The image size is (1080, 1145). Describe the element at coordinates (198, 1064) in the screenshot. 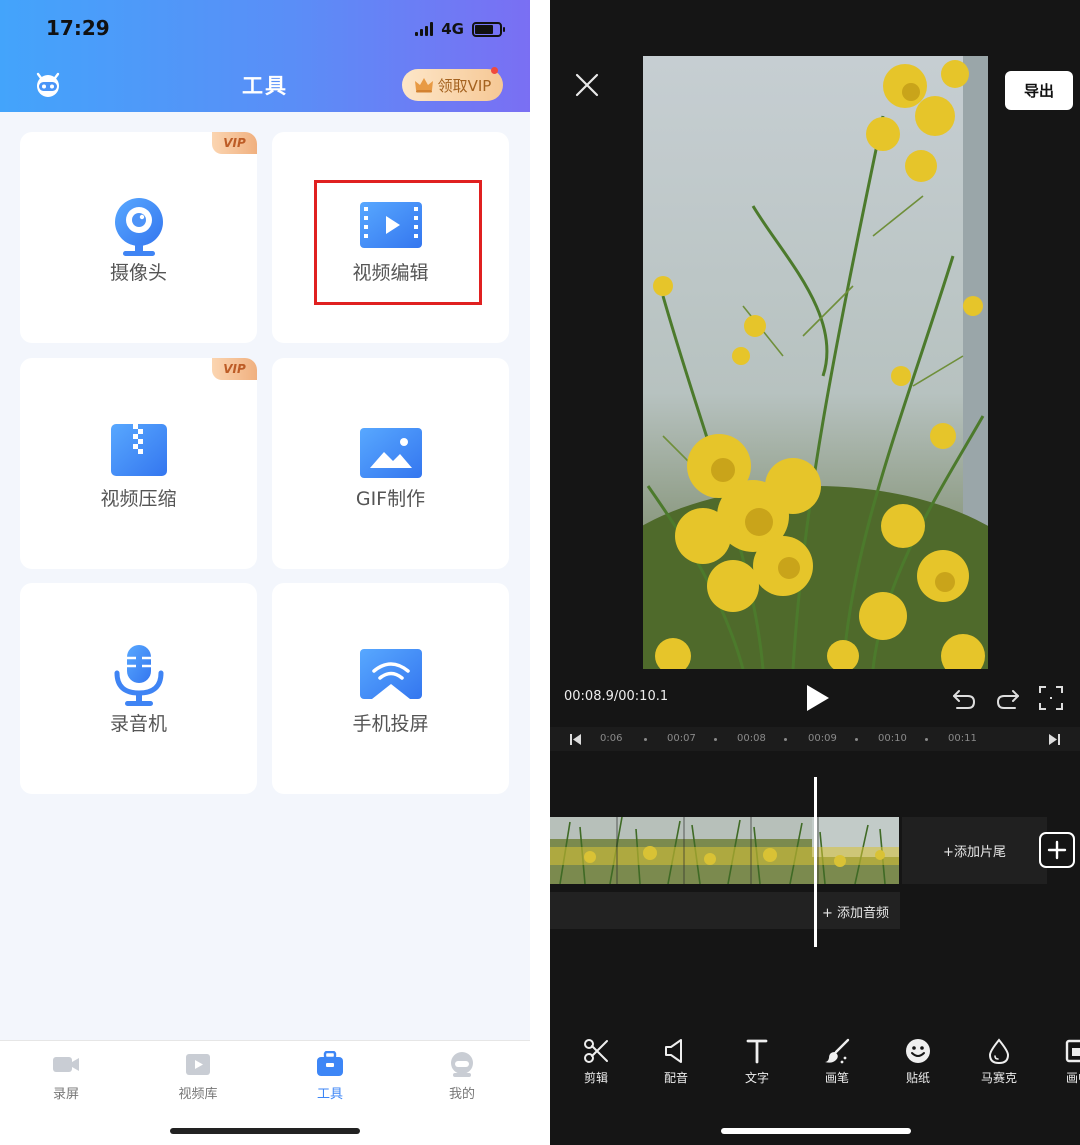

I see `video-library-icon` at that location.